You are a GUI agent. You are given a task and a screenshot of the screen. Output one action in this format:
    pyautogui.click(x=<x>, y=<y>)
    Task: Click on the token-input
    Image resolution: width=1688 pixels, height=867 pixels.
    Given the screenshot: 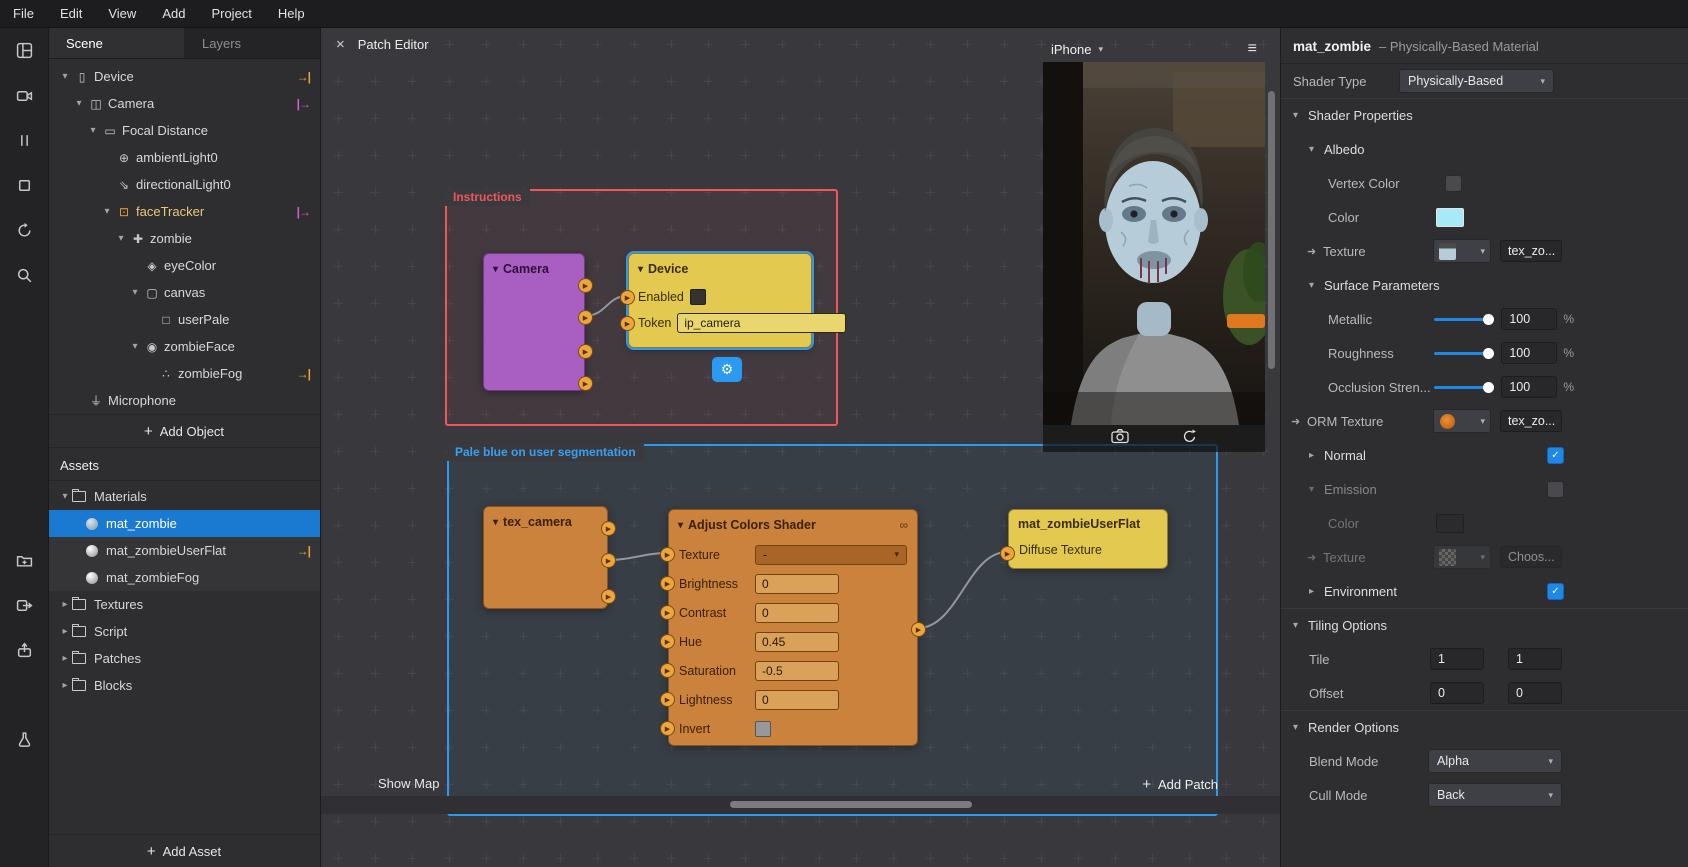 What is the action you would take?
    pyautogui.click(x=762, y=323)
    